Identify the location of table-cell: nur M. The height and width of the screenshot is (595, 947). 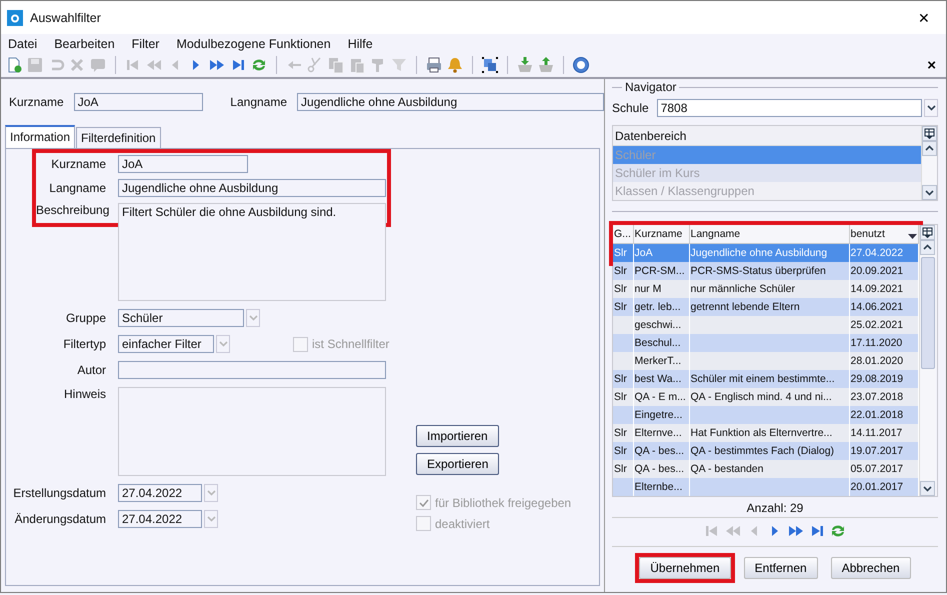
(661, 289).